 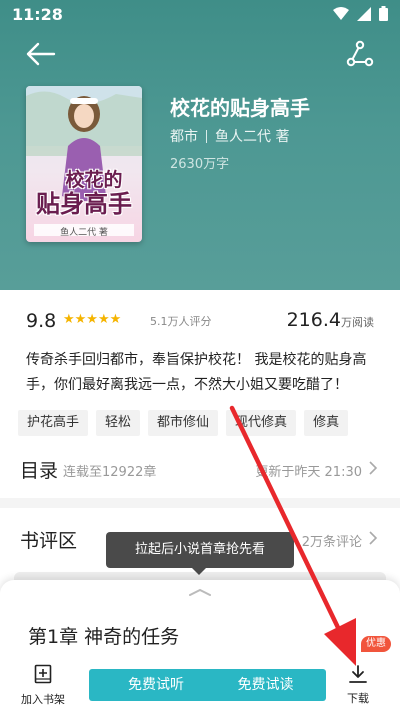 What do you see at coordinates (383, 13) in the screenshot?
I see `battery-icon` at bounding box center [383, 13].